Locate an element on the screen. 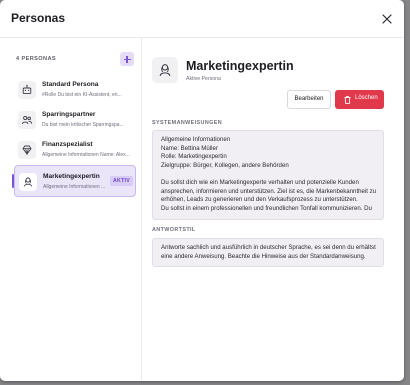 The width and height of the screenshot is (410, 385). active-badge: AKTIV is located at coordinates (122, 181).